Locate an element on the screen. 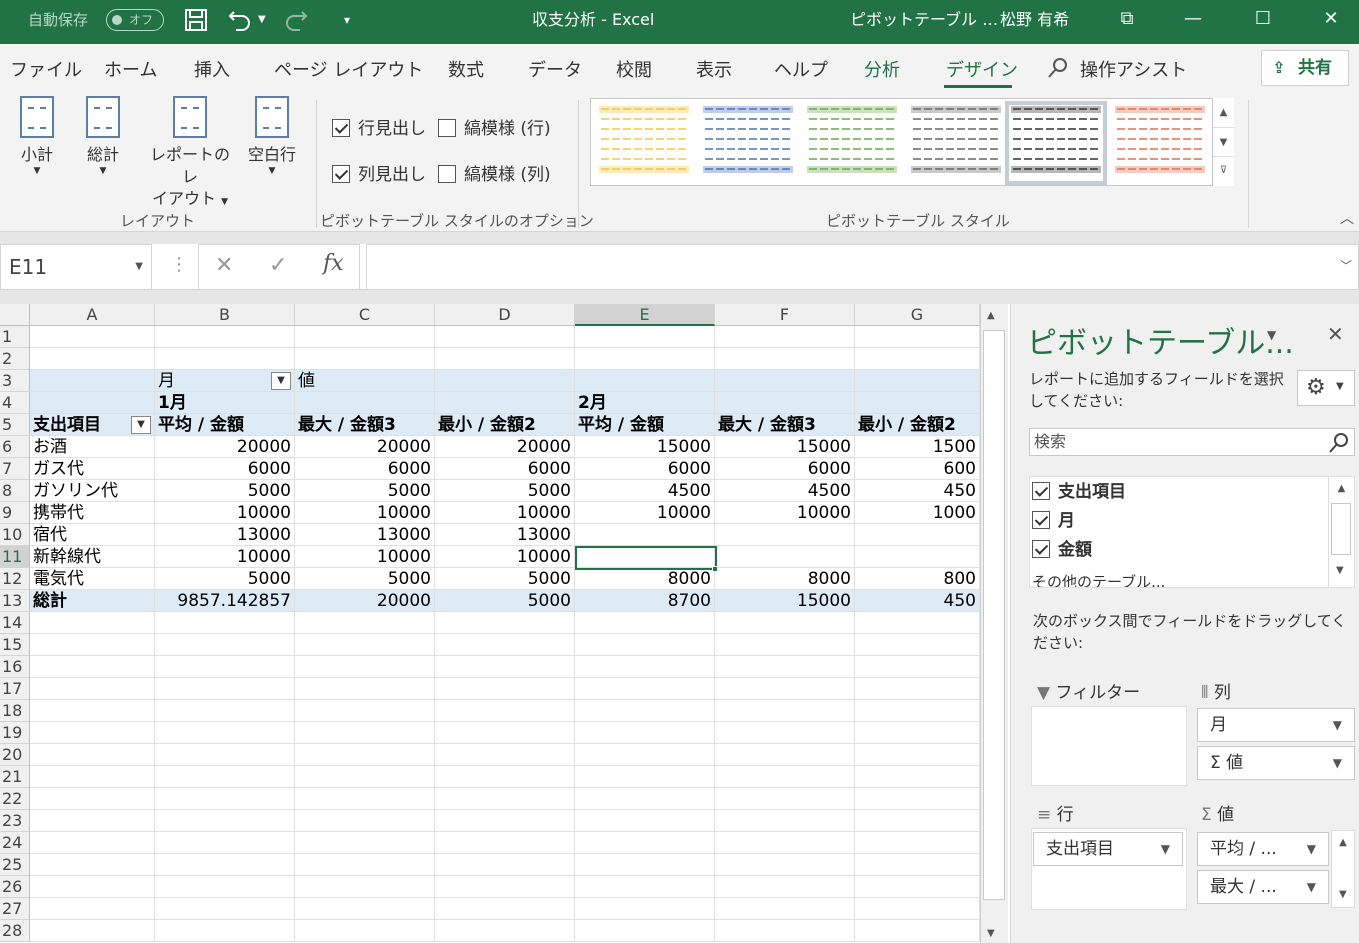  scroll-up-icon: ▲ is located at coordinates (1341, 485).